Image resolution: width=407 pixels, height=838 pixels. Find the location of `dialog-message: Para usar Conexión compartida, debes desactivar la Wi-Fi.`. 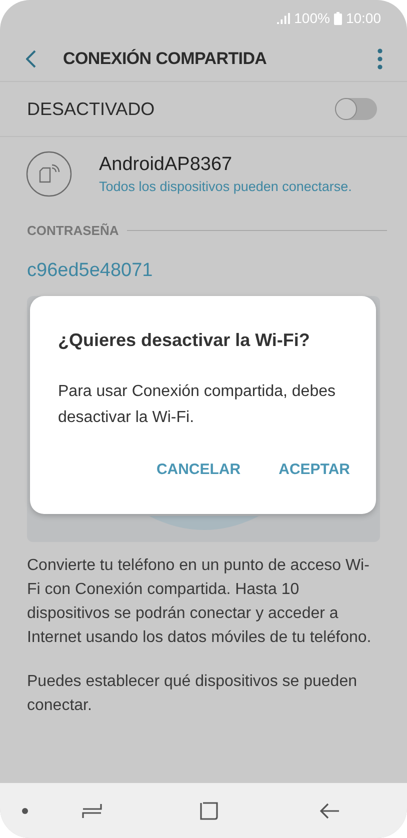

dialog-message: Para usar Conexión compartida, debes desactivar la Wi-Fi. is located at coordinates (197, 405).